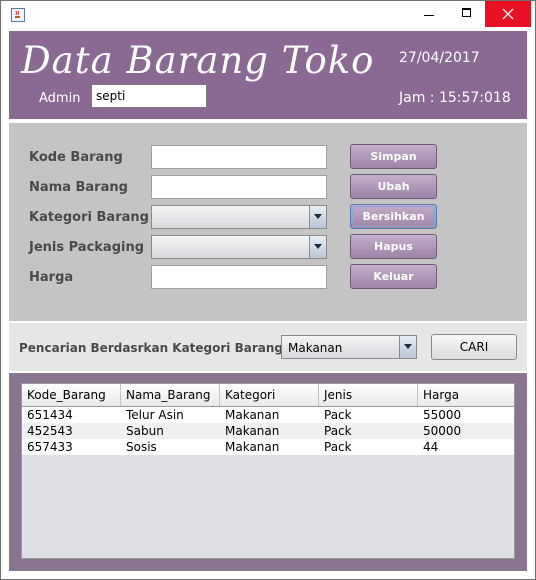 The width and height of the screenshot is (536, 580). What do you see at coordinates (393, 246) in the screenshot?
I see `hapus-button: Hapus` at bounding box center [393, 246].